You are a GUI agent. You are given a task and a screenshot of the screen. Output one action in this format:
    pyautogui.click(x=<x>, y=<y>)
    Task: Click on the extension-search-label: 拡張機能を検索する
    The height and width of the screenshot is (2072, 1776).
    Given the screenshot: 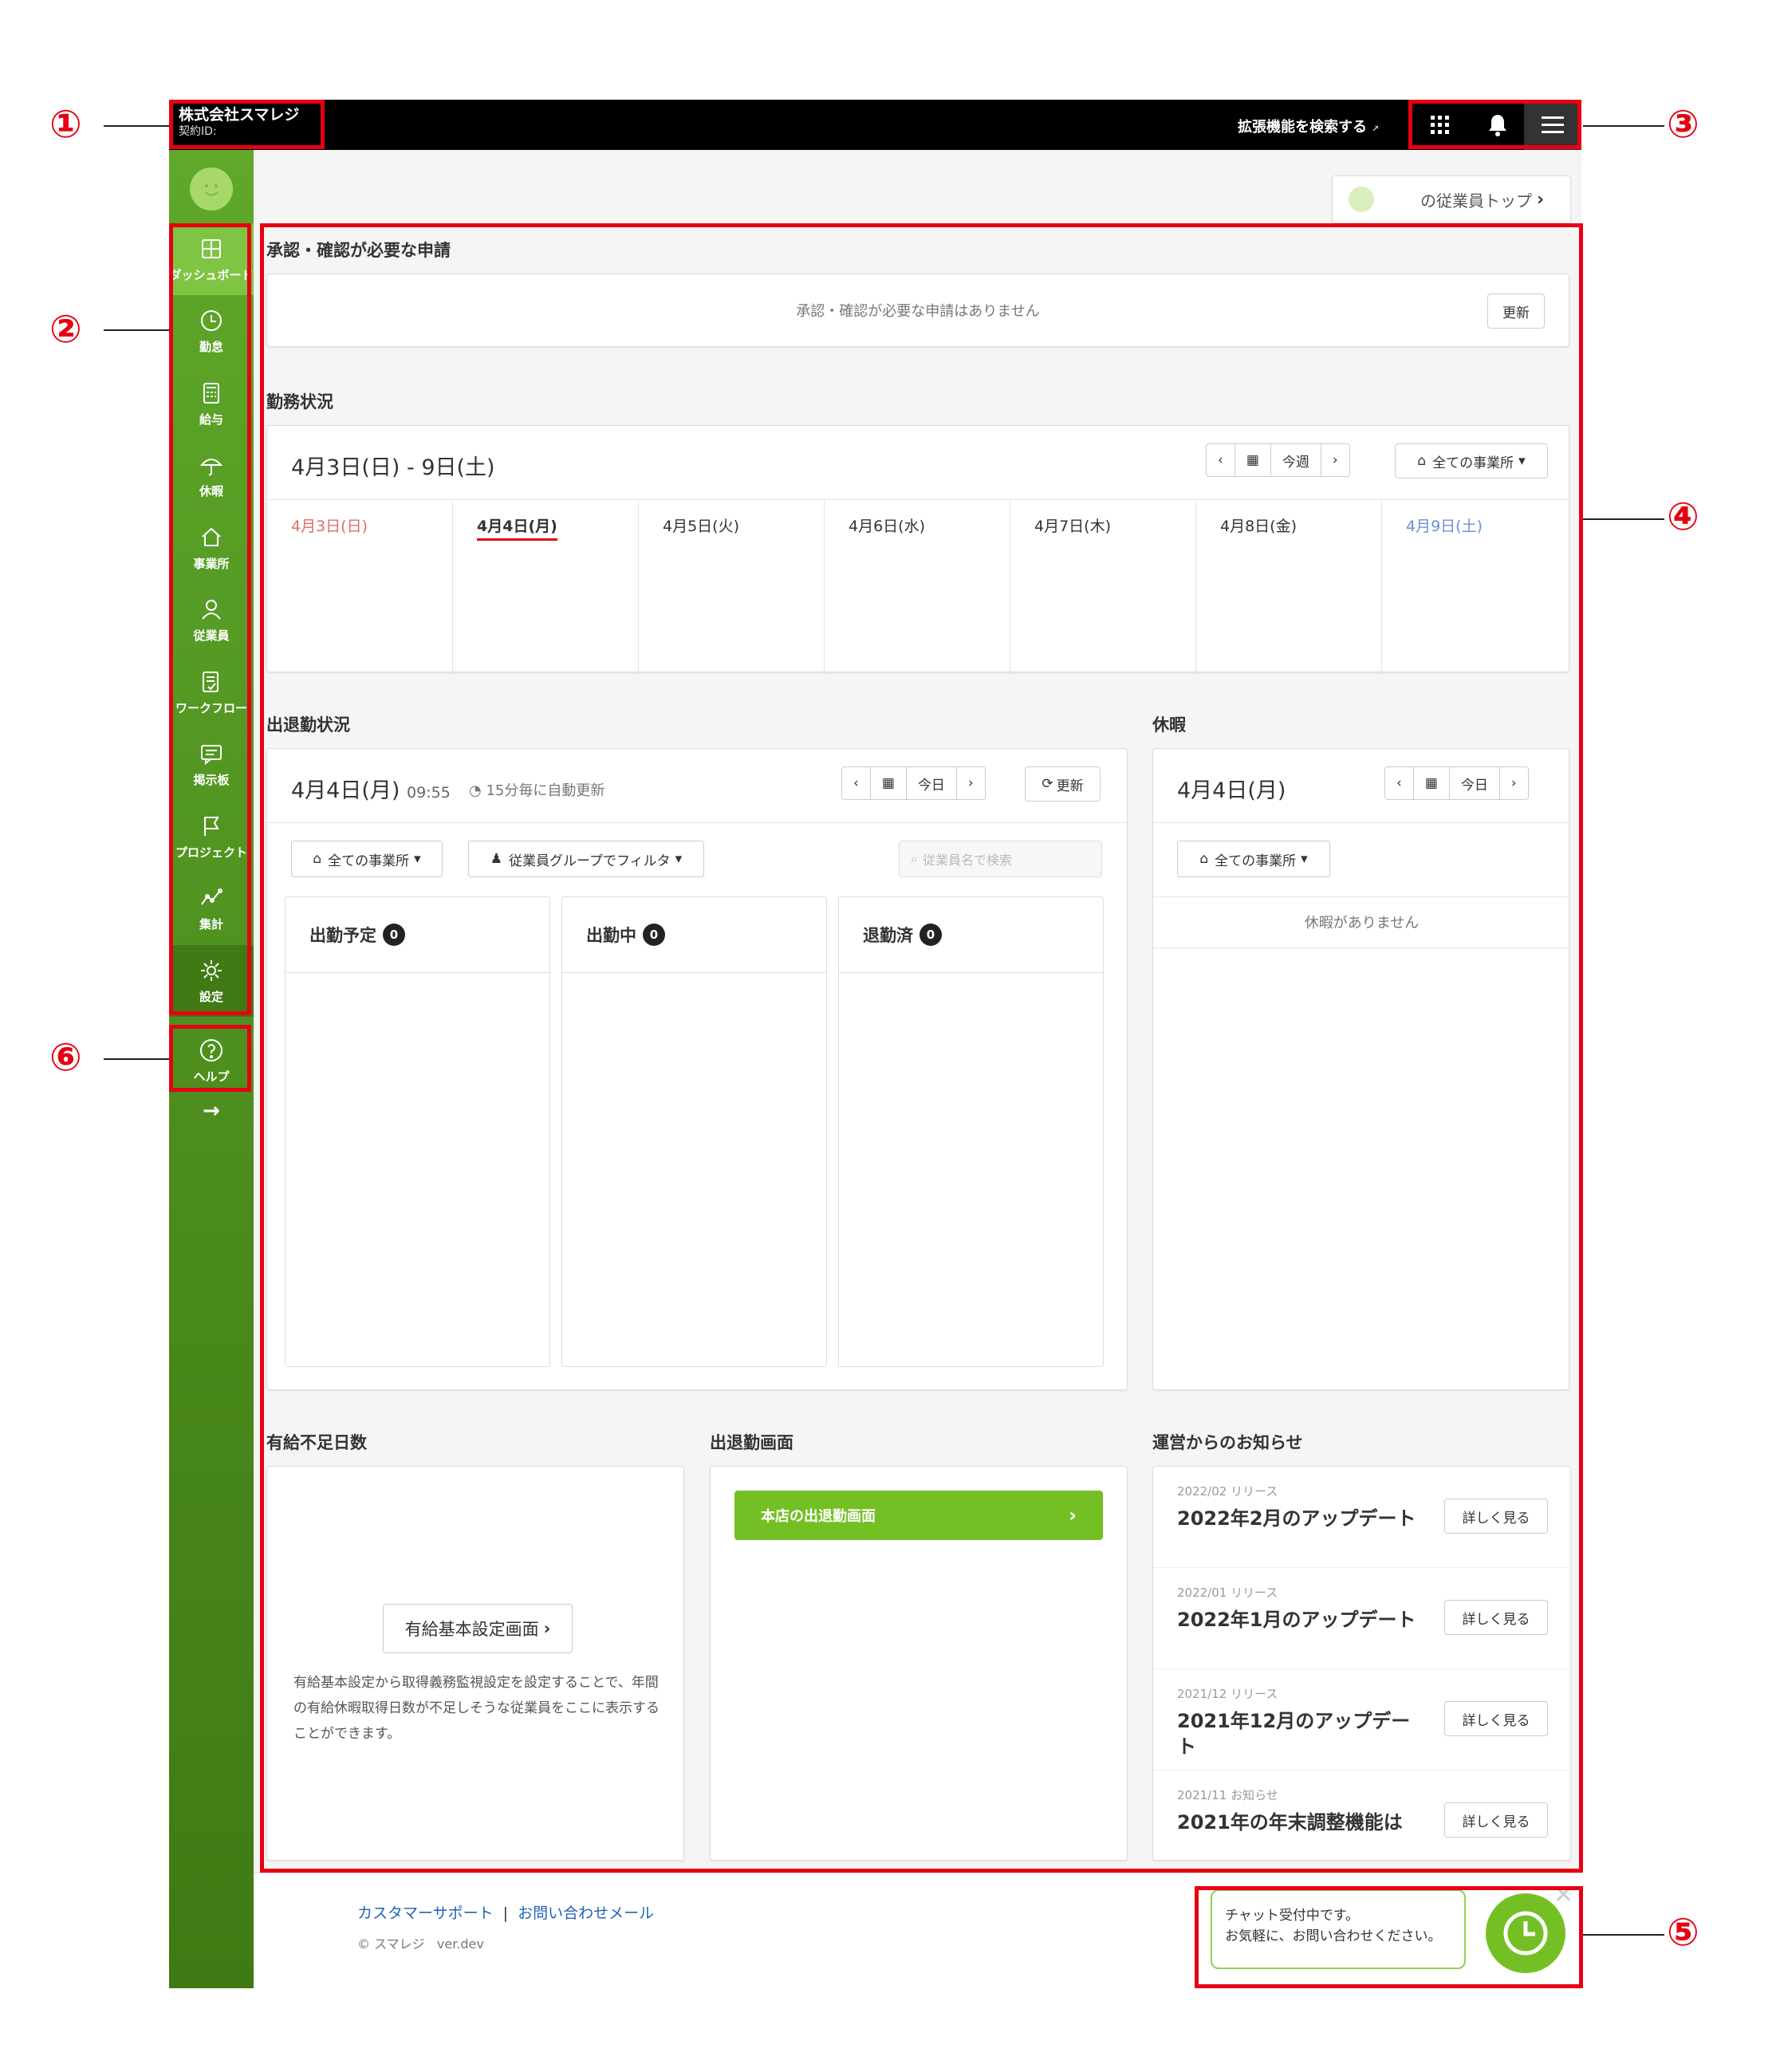 What is the action you would take?
    pyautogui.click(x=1302, y=127)
    